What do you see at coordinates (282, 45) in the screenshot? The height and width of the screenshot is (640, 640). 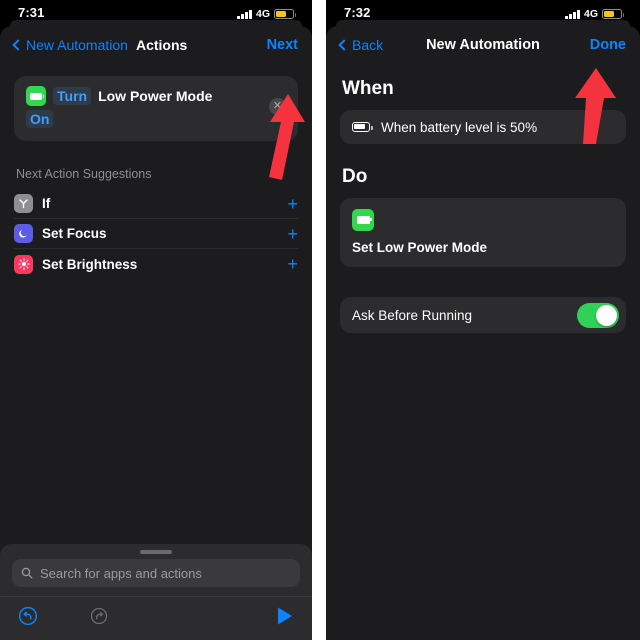 I see `next-button: Next` at bounding box center [282, 45].